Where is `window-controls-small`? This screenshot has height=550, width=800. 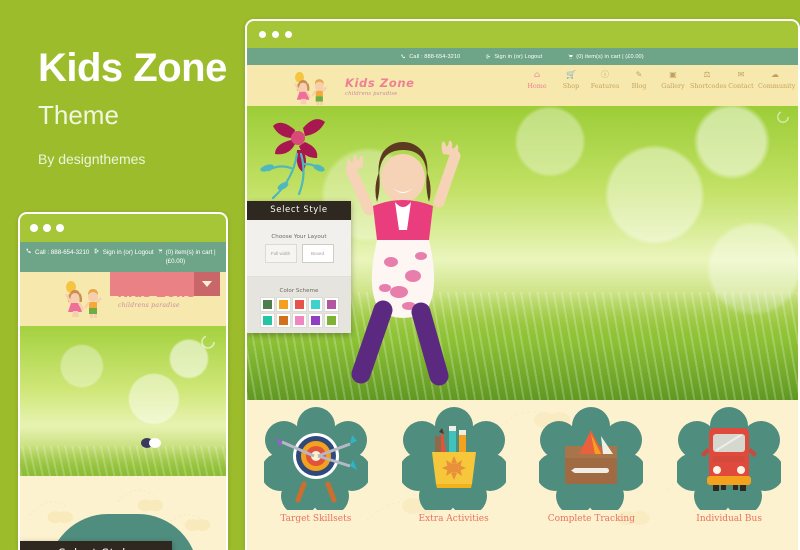 window-controls-small is located at coordinates (47, 228).